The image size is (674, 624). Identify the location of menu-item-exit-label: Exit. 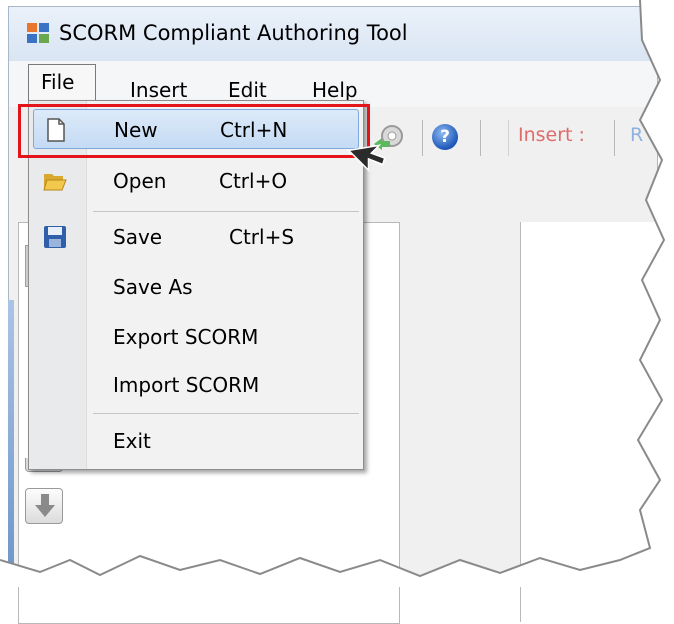
(132, 441).